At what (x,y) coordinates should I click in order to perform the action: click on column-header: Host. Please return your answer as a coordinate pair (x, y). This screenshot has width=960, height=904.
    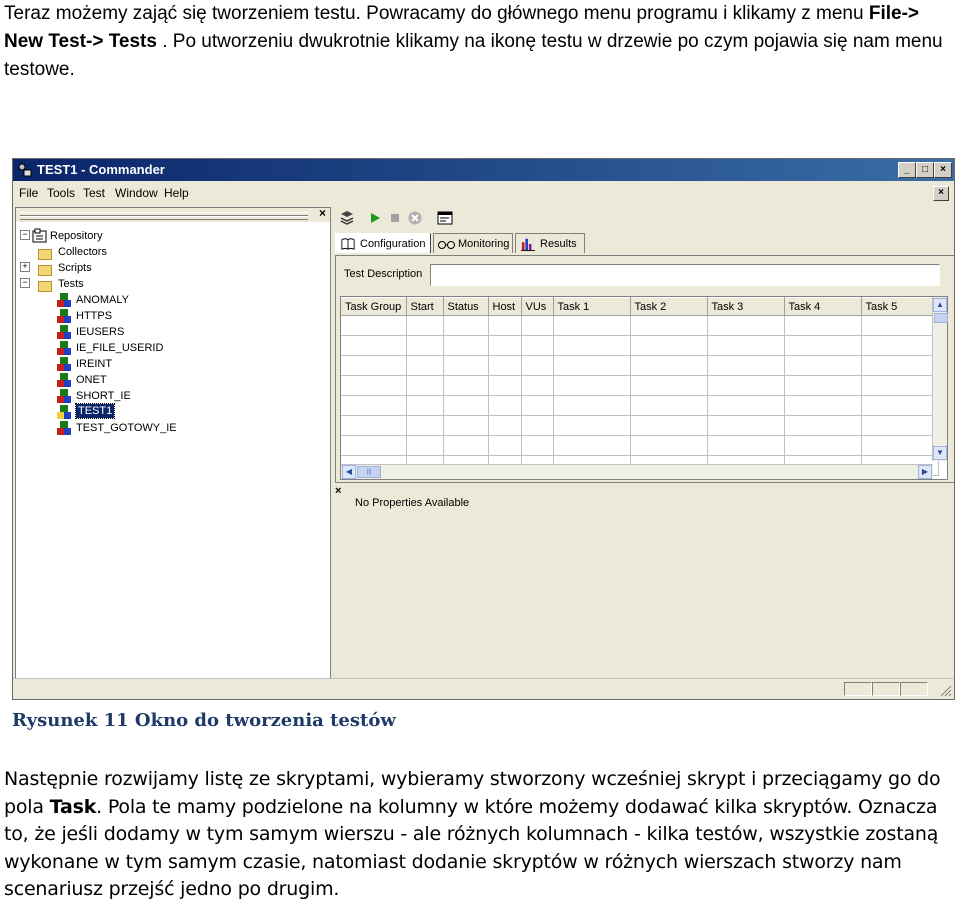
    Looking at the image, I should click on (505, 306).